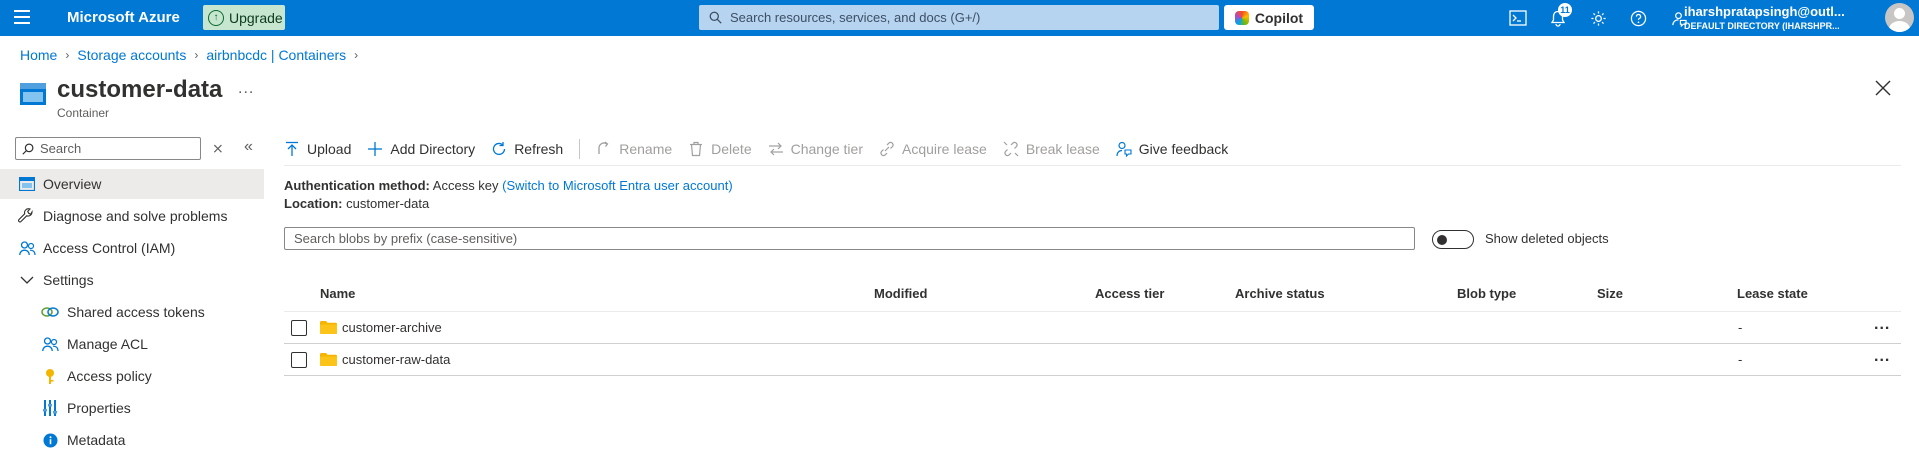  I want to click on breadcrumb-containers: airbnbcdc | Containers, so click(276, 55).